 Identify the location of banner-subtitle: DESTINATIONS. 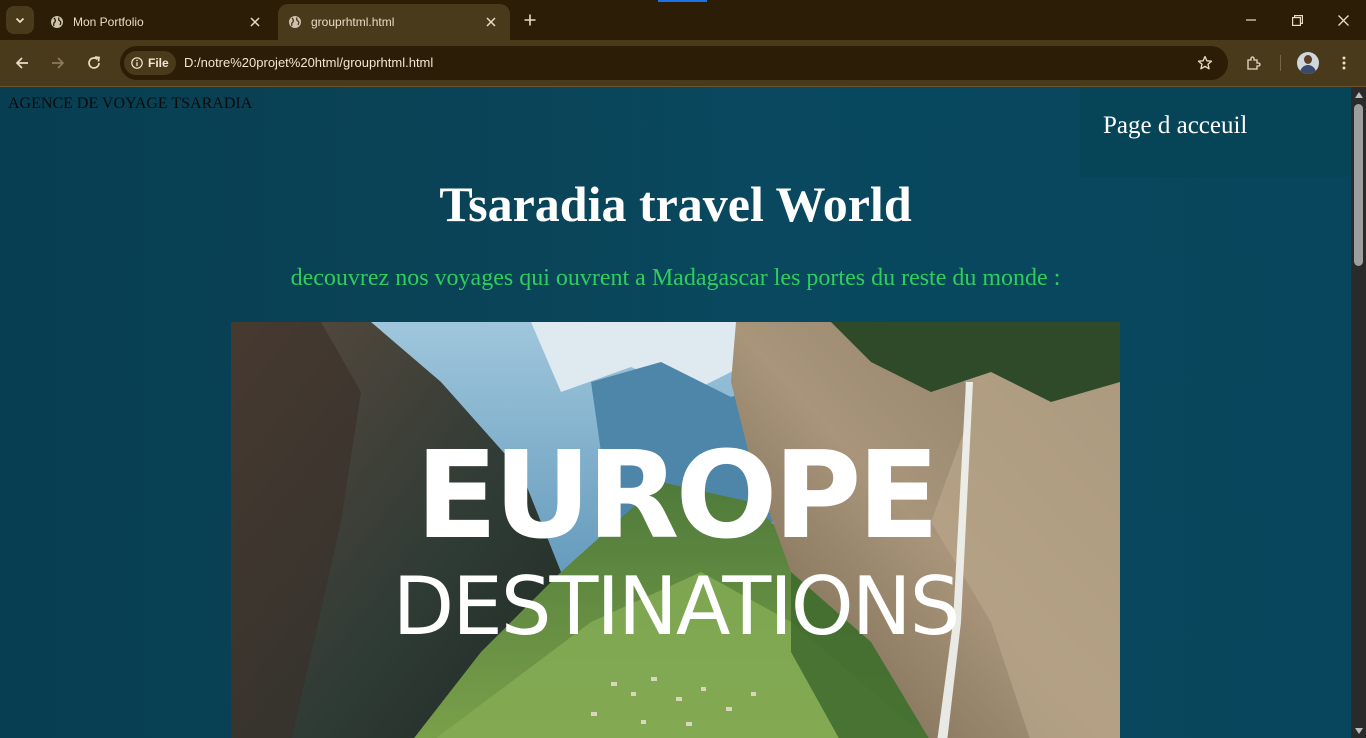
(676, 606).